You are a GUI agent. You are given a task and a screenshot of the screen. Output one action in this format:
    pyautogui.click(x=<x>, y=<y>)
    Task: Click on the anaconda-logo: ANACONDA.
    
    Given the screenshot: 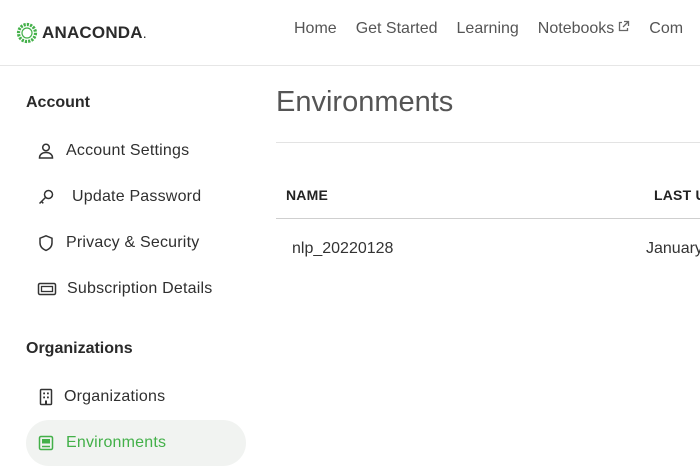 What is the action you would take?
    pyautogui.click(x=81, y=33)
    